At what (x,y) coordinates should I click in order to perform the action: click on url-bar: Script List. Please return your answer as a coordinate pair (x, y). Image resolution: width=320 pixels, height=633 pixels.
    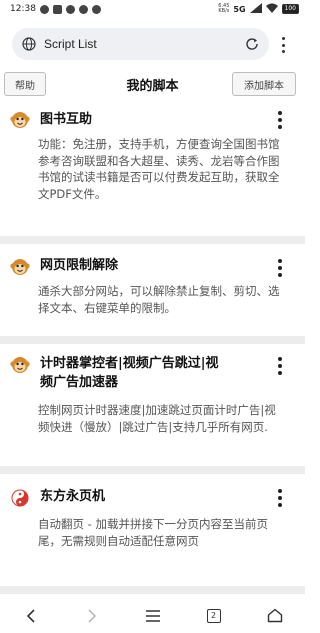
    Looking at the image, I should click on (140, 44).